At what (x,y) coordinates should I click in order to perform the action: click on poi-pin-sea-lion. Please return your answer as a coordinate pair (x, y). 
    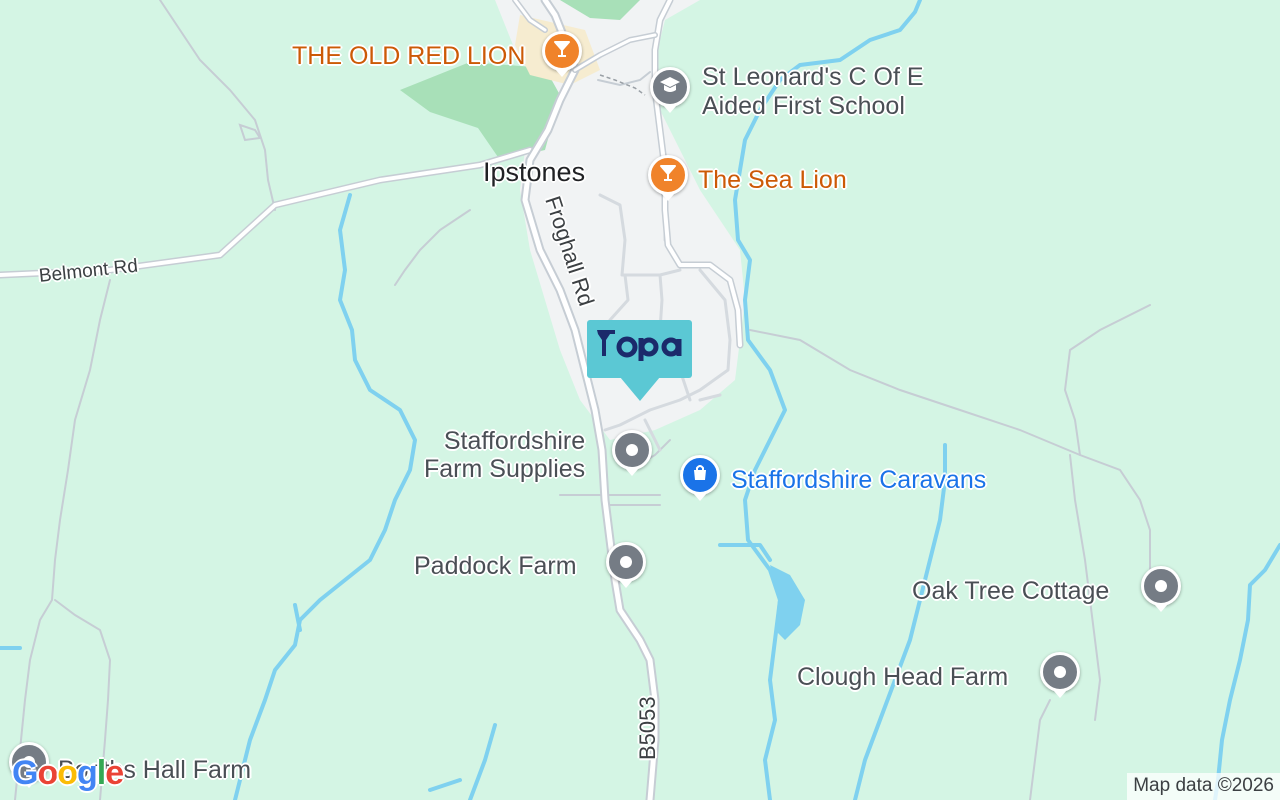
    Looking at the image, I should click on (668, 178).